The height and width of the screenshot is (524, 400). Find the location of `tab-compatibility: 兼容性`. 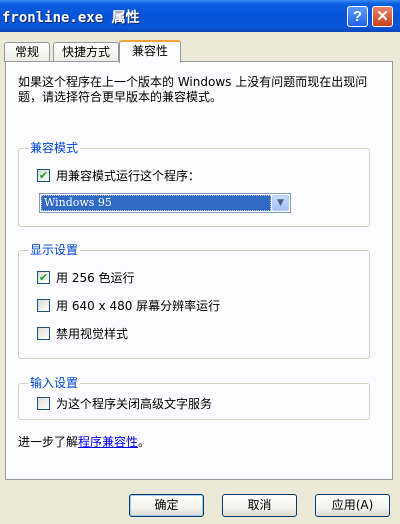

tab-compatibility: 兼容性 is located at coordinates (150, 51).